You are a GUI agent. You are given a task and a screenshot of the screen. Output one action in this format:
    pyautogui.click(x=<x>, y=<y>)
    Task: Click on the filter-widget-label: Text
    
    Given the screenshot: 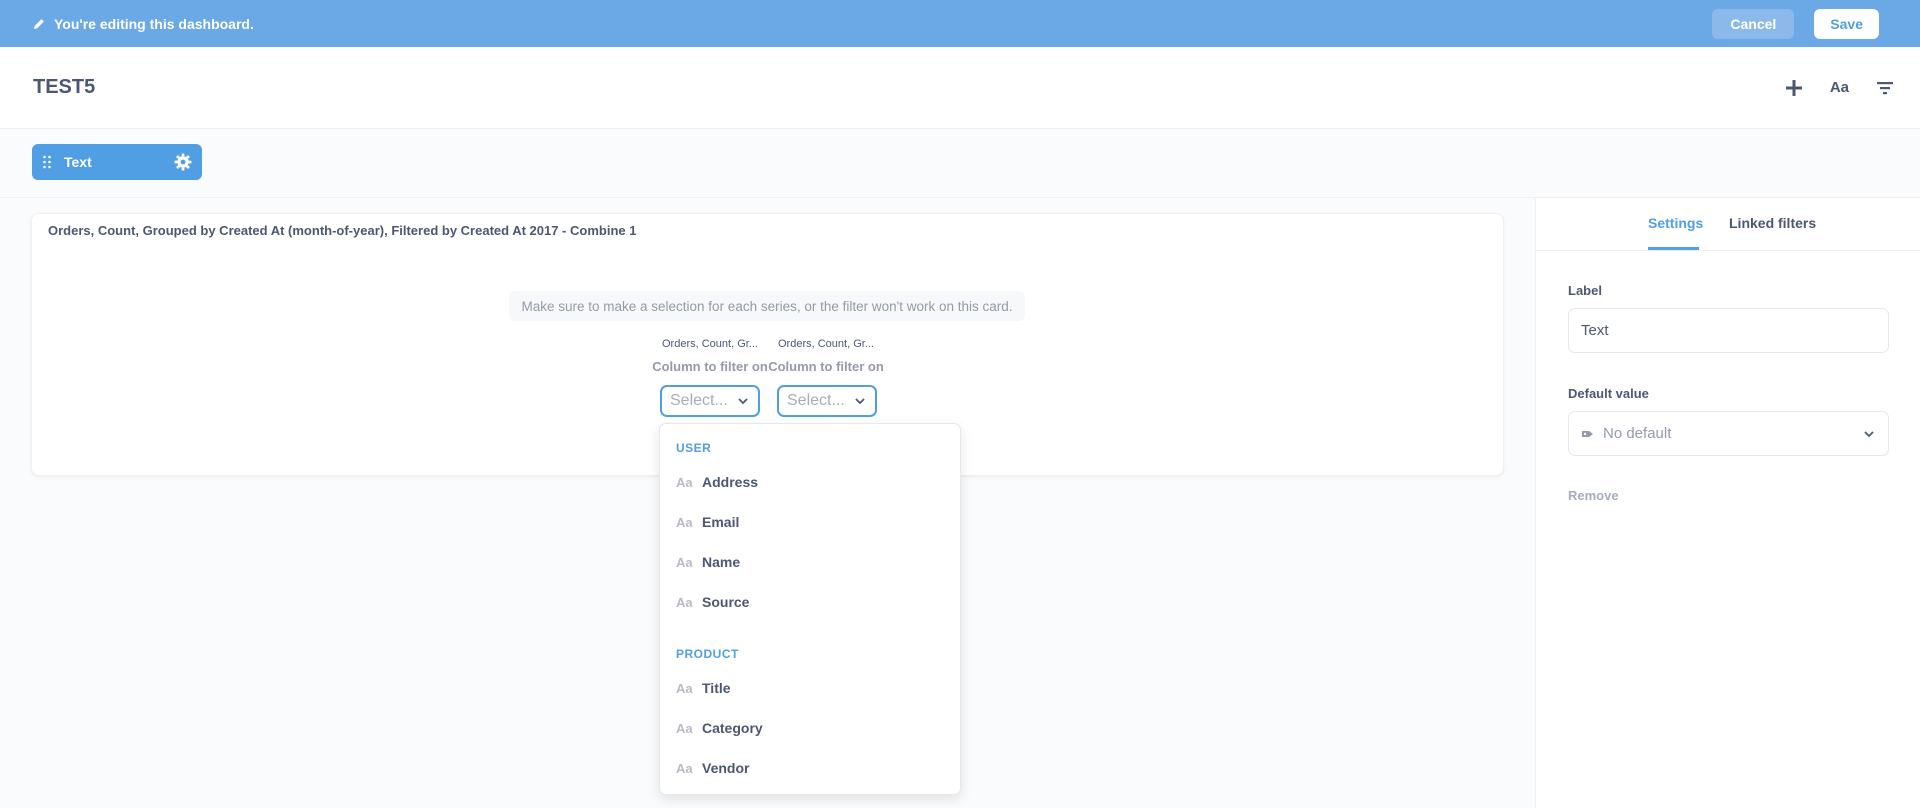 What is the action you would take?
    pyautogui.click(x=78, y=162)
    